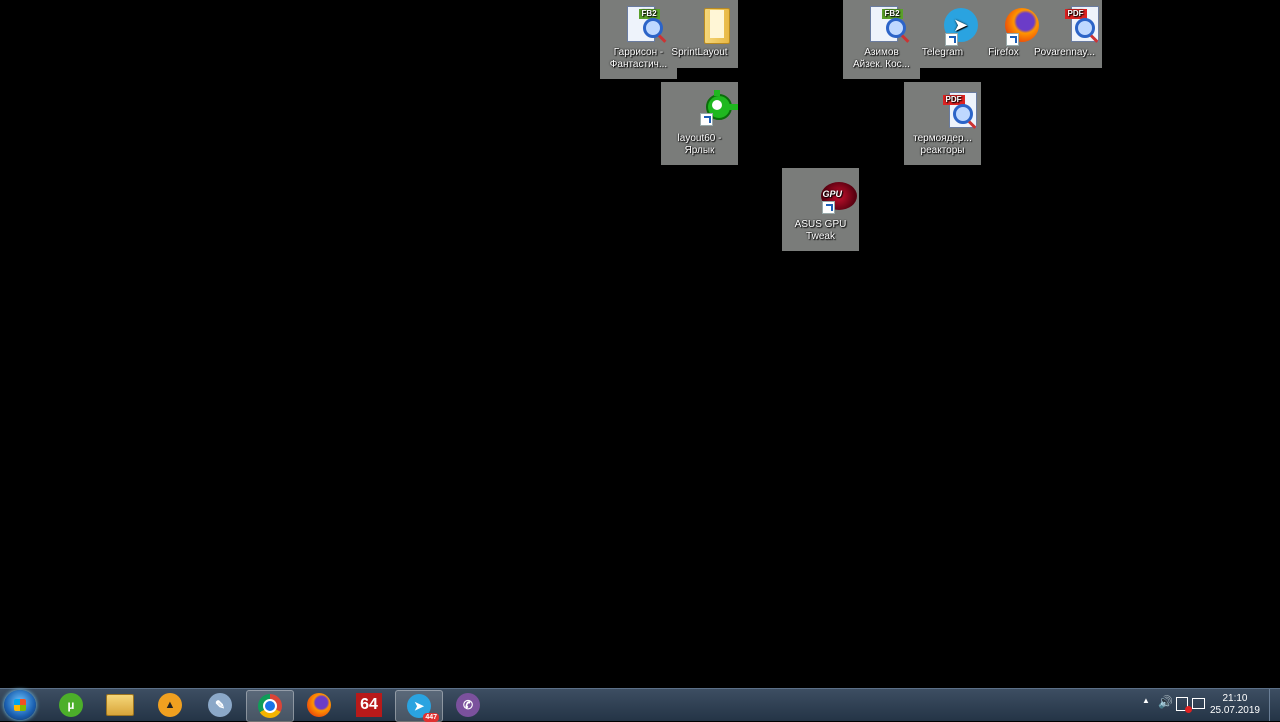 The height and width of the screenshot is (722, 1280). I want to click on icon-label: Tweak, so click(820, 236).